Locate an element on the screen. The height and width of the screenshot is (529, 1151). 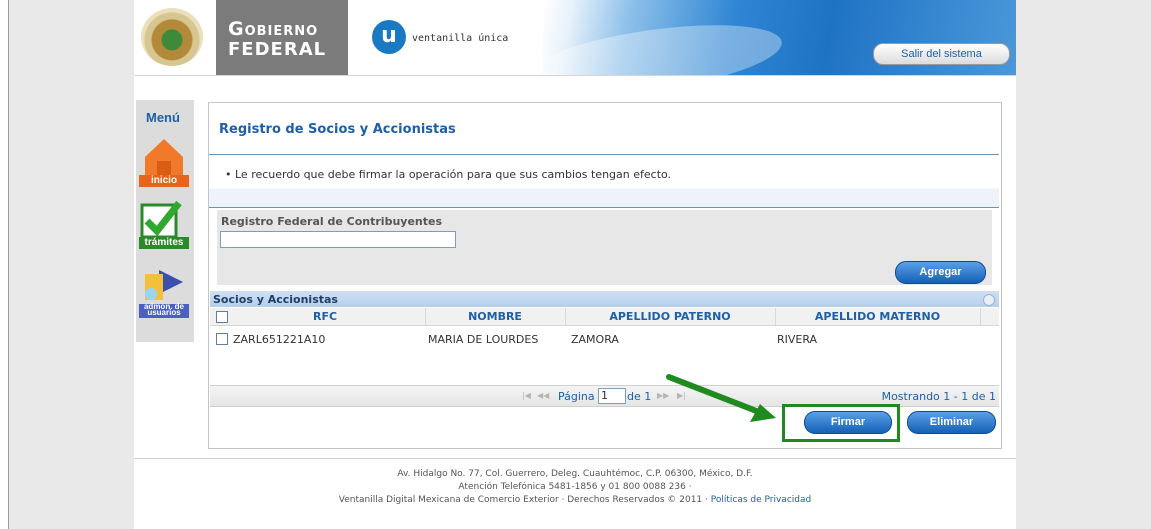
select-all-checkbox is located at coordinates (222, 317).